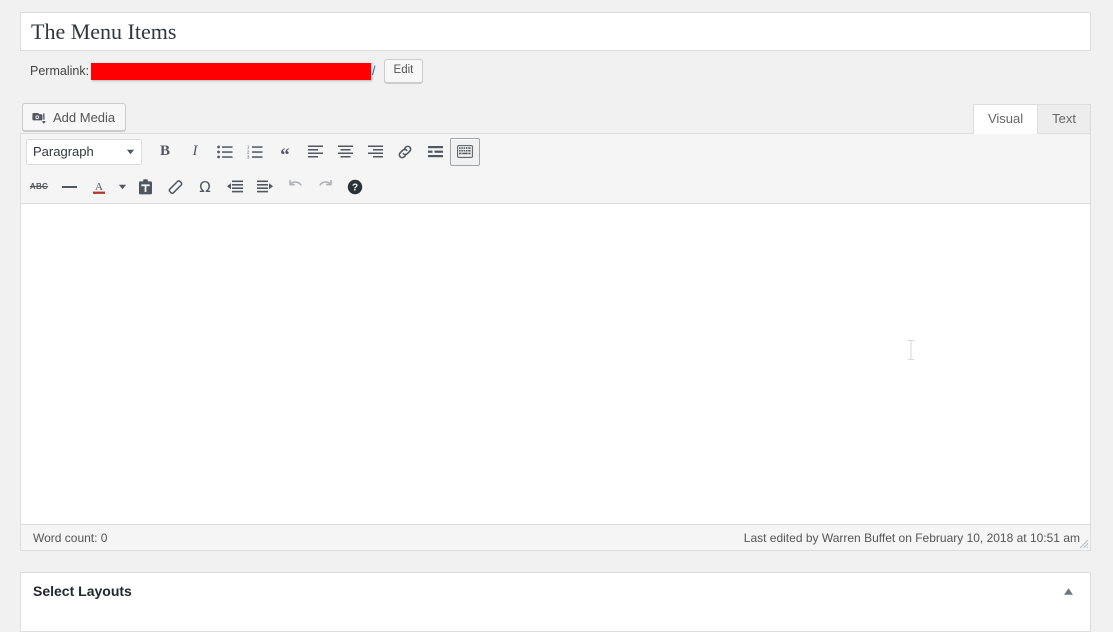 The image size is (1113, 632). I want to click on italic-button: I, so click(195, 152).